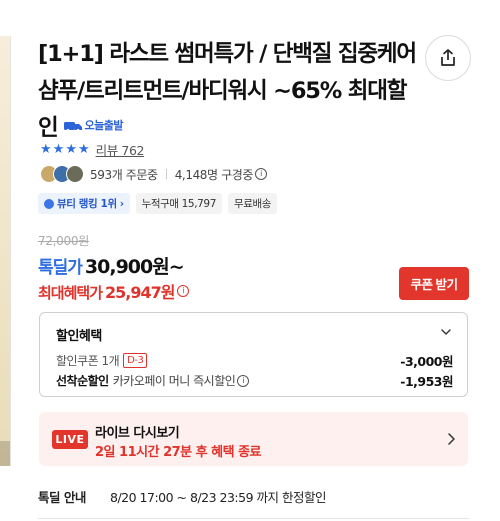  Describe the element at coordinates (72, 126) in the screenshot. I see `truck-icon` at that location.